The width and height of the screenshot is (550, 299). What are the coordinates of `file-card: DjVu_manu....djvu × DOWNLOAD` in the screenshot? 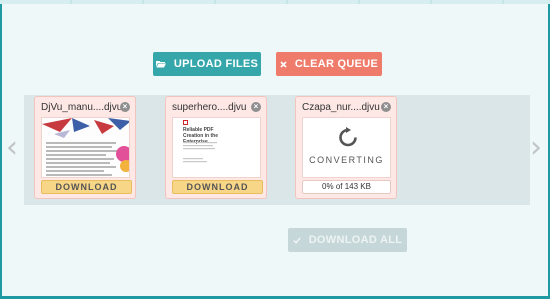 It's located at (85, 147).